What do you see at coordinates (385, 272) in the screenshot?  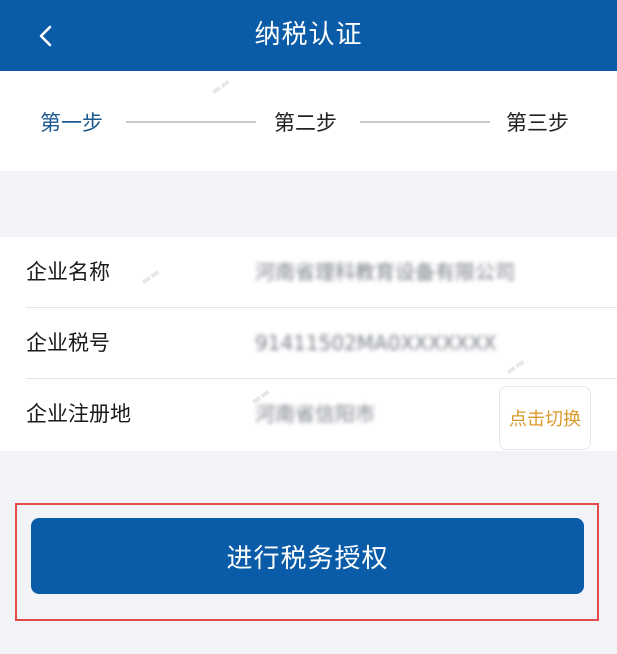 I see `company-name-value: 河南省理科教育设备有限公司` at bounding box center [385, 272].